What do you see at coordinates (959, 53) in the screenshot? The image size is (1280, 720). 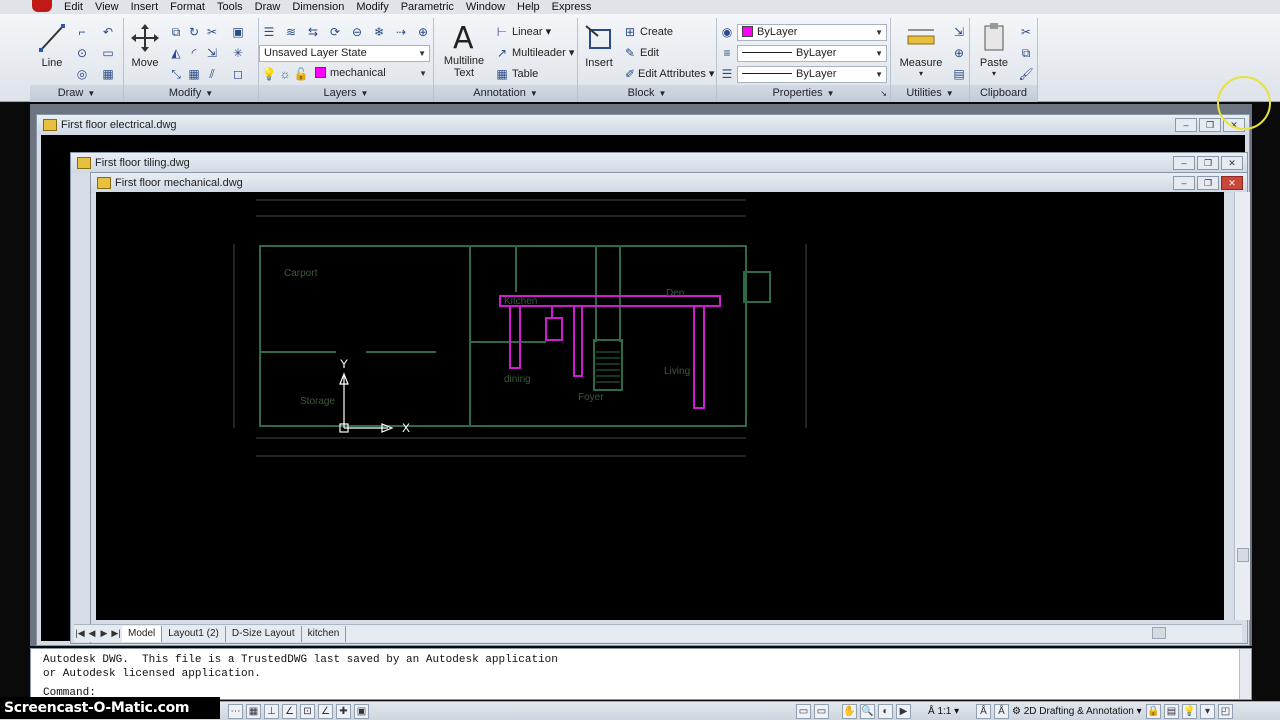 I see `id-point-icon: ⊕` at bounding box center [959, 53].